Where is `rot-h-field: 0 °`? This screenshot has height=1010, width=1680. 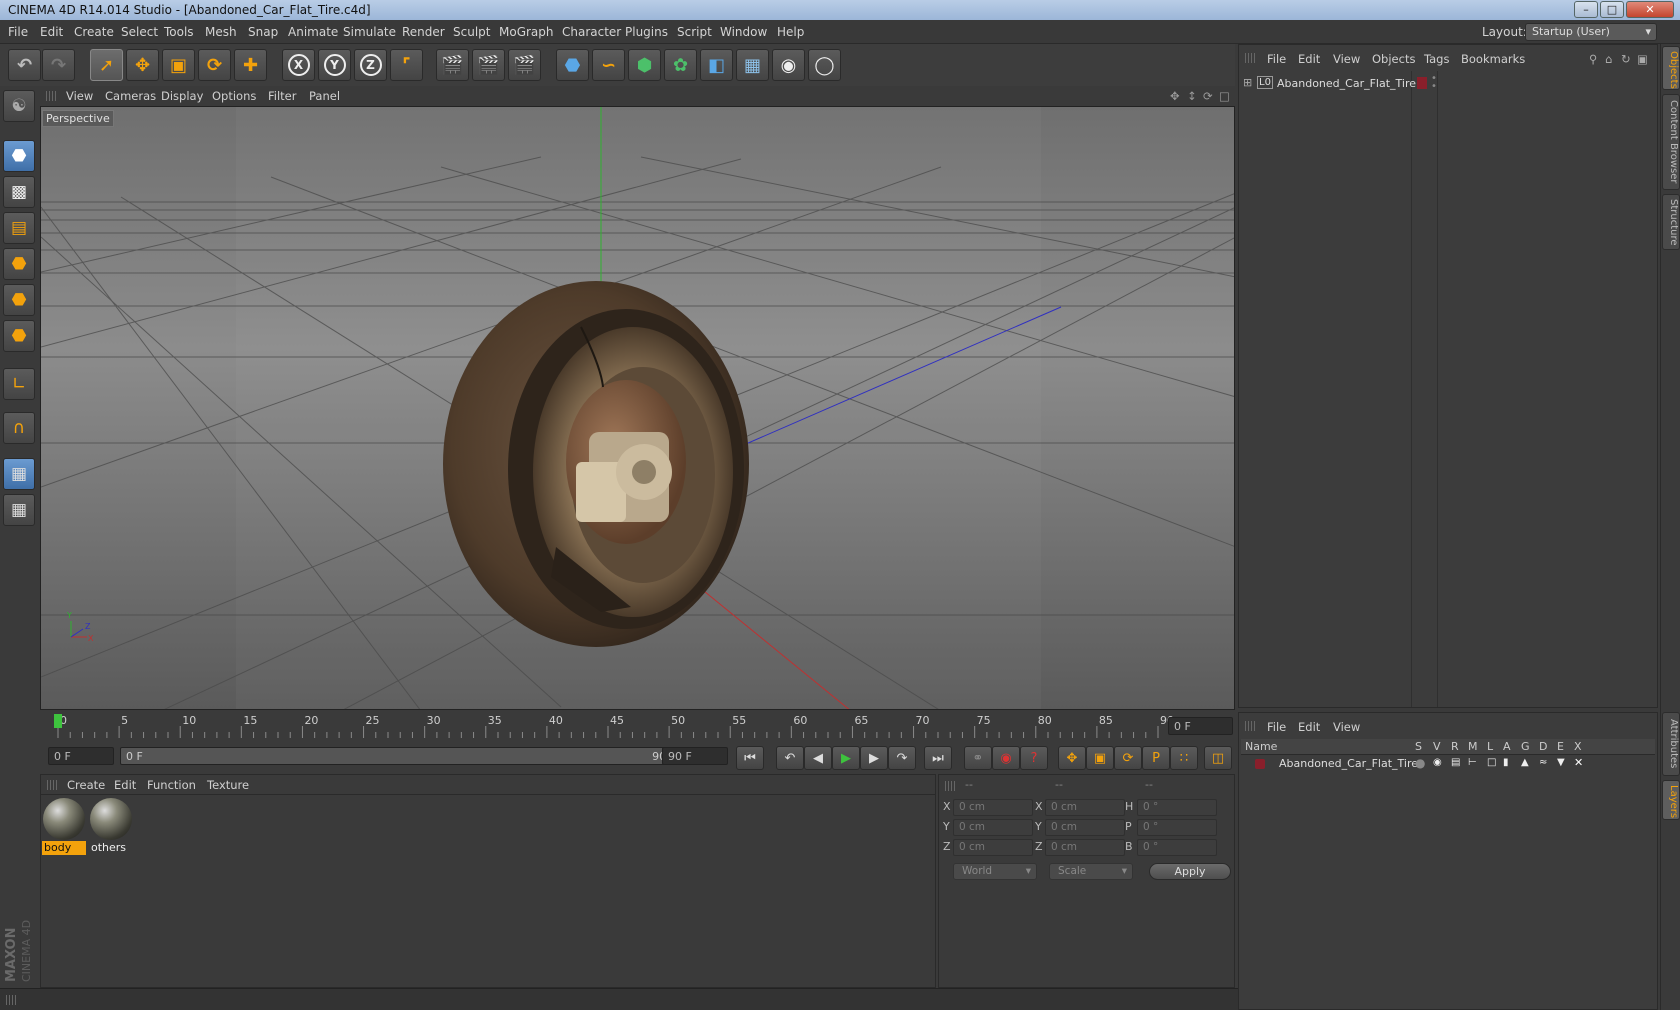
rot-h-field: 0 ° is located at coordinates (1177, 807).